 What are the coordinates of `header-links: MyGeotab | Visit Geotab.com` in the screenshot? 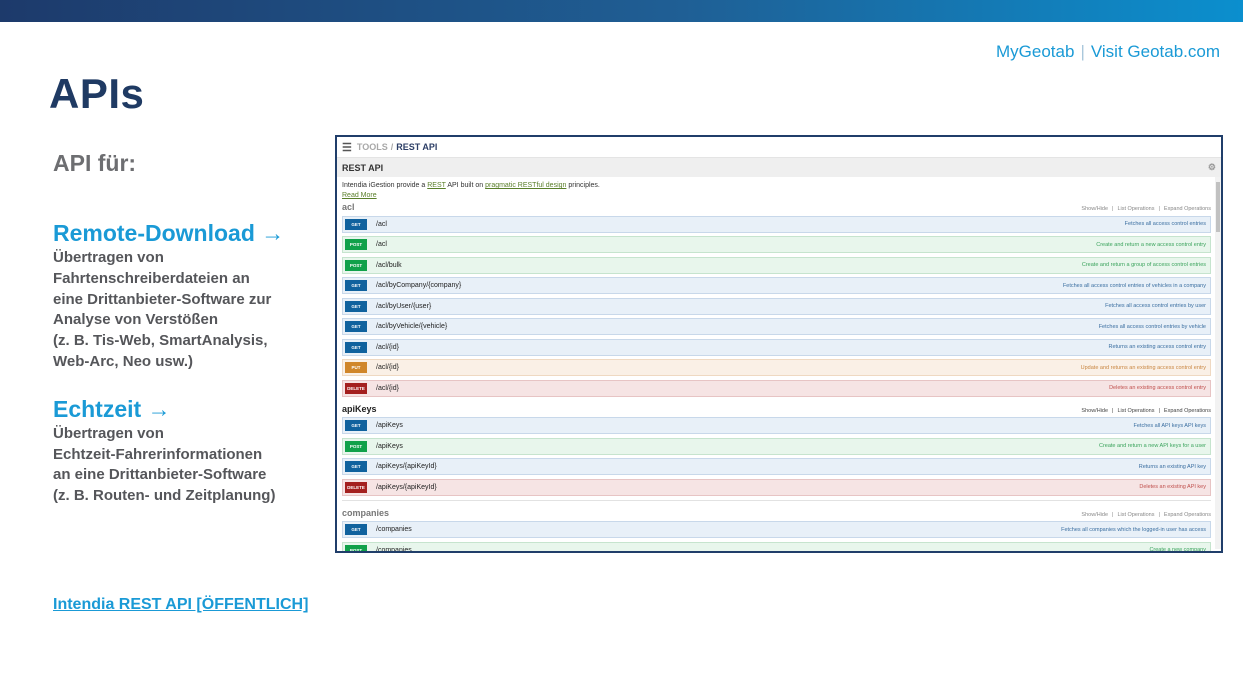 It's located at (1108, 52).